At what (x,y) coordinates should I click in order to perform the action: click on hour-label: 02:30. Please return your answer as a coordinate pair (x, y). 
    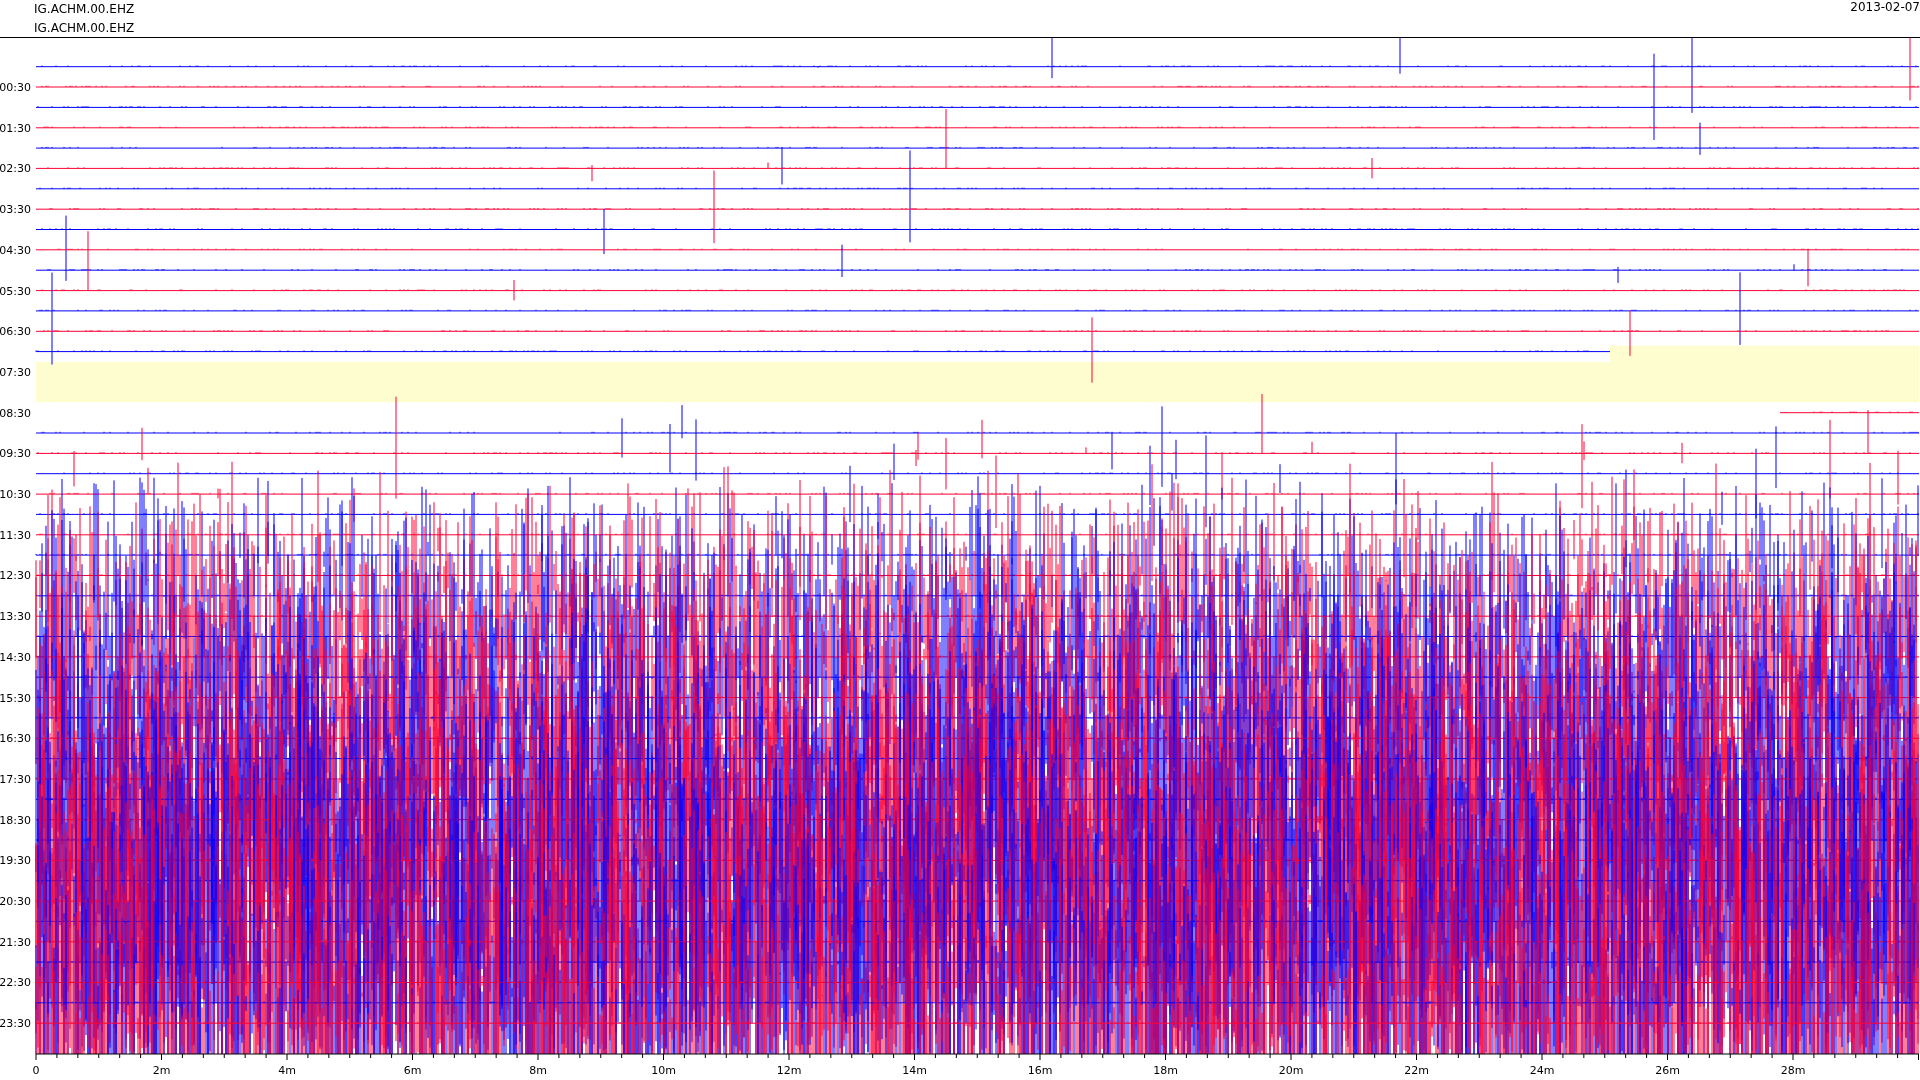
    Looking at the image, I should click on (15, 169).